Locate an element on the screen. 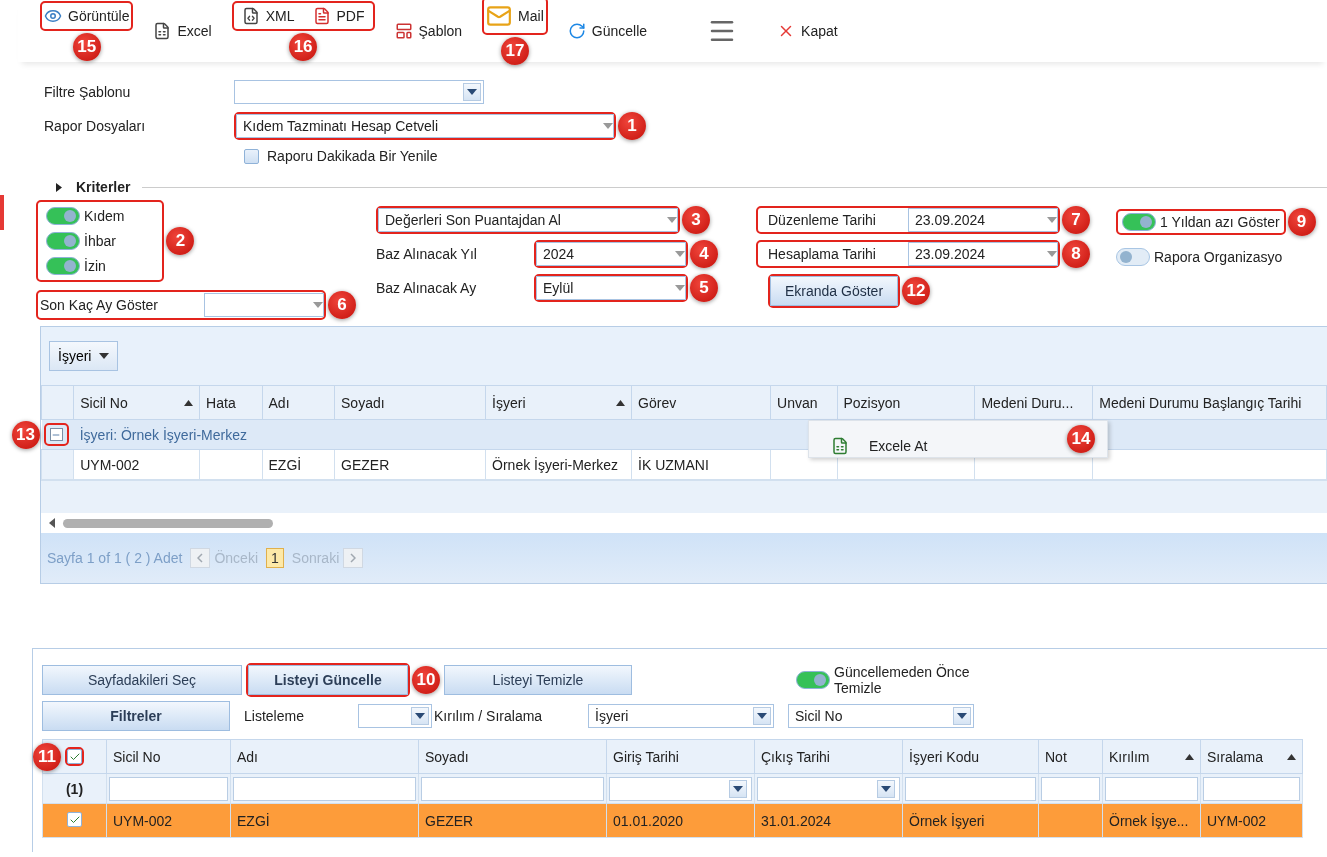 The width and height of the screenshot is (1327, 857). table-cell: 01.01.2020 is located at coordinates (680, 820).